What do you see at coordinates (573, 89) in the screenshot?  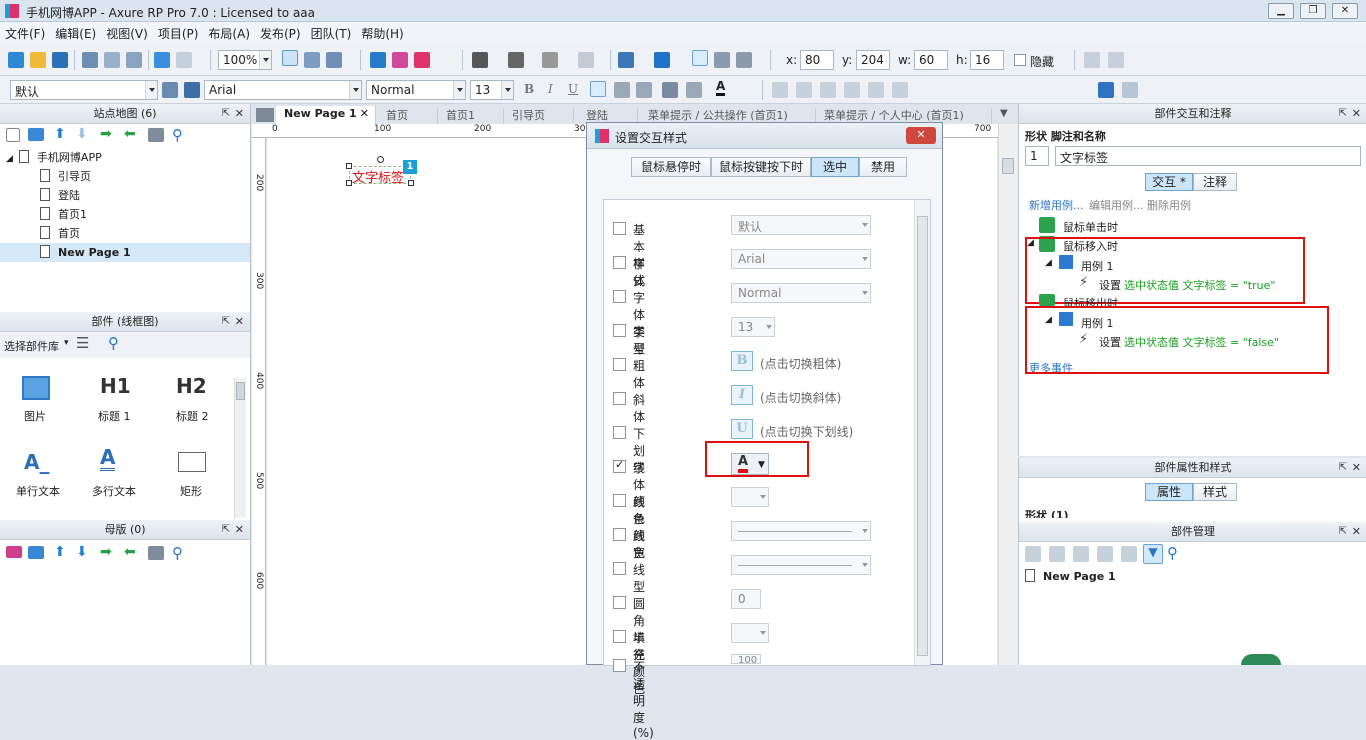 I see `underline-icon: U` at bounding box center [573, 89].